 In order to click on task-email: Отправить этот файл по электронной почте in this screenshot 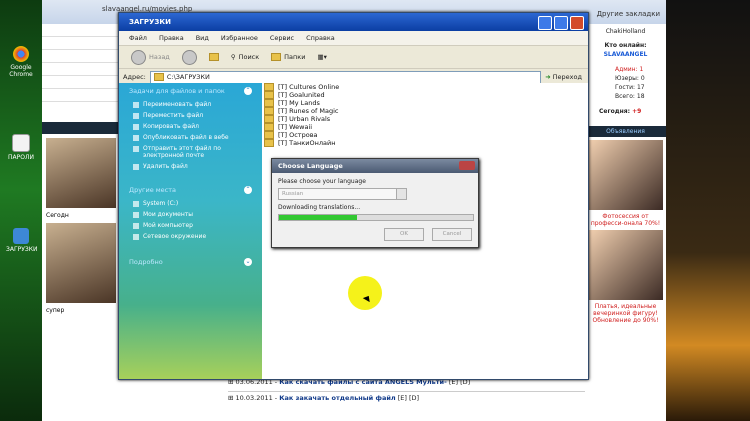, I will do `click(190, 152)`.